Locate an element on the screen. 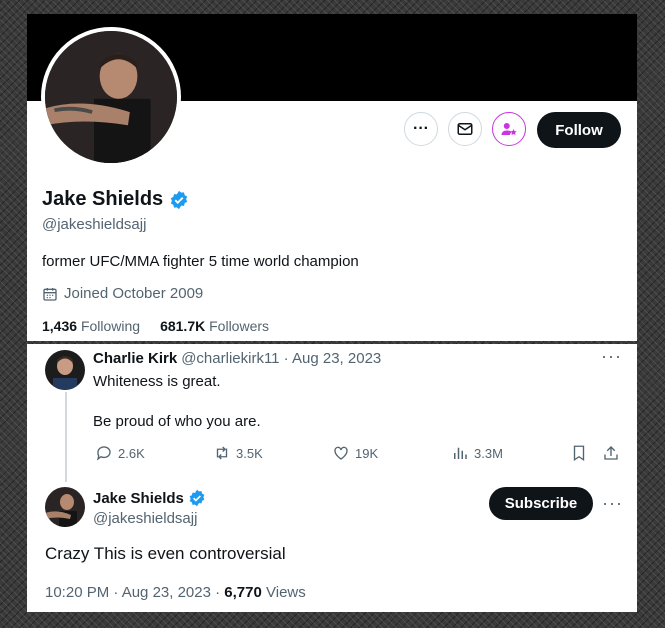 Image resolution: width=665 pixels, height=628 pixels. share-icon is located at coordinates (611, 453).